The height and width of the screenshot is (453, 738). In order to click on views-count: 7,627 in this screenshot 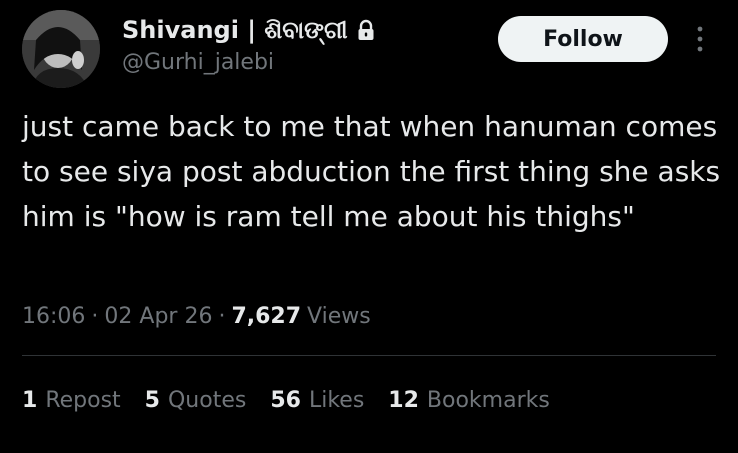, I will do `click(266, 316)`.